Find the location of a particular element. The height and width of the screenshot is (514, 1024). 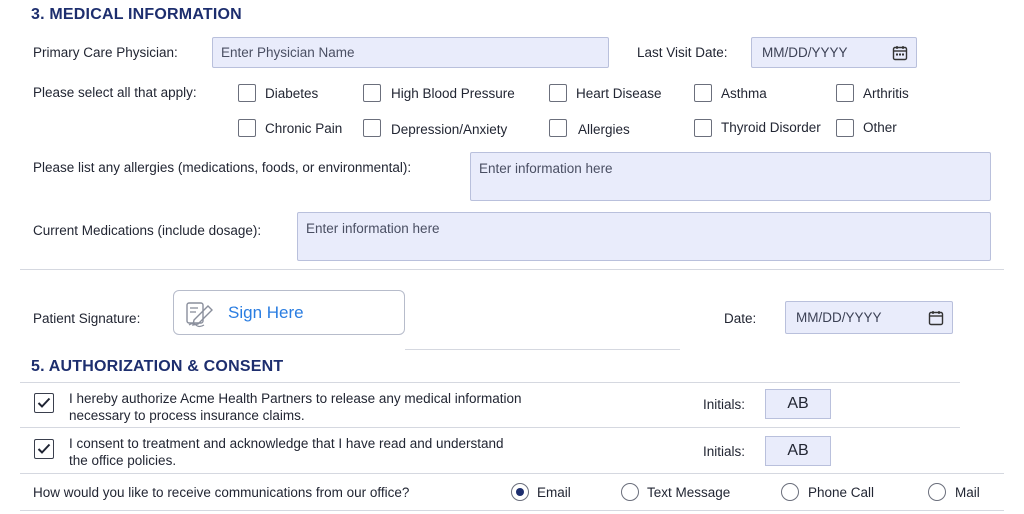

radio-label: Text Message is located at coordinates (689, 492).